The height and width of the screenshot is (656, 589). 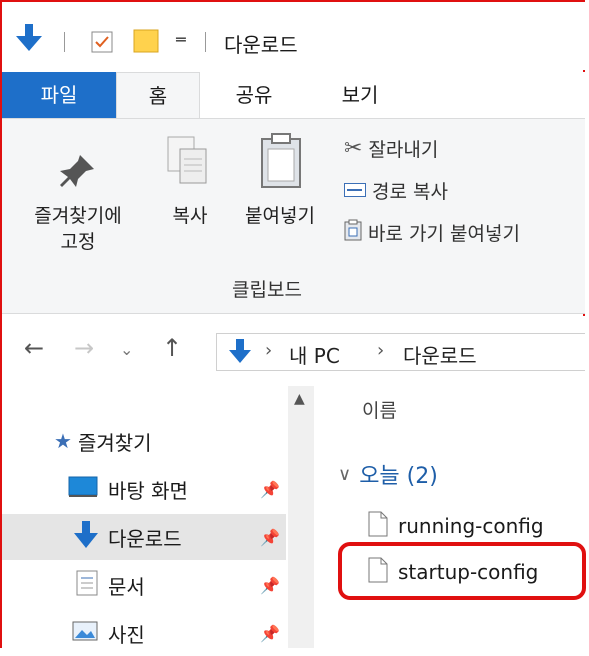 What do you see at coordinates (281, 163) in the screenshot?
I see `paste-icon` at bounding box center [281, 163].